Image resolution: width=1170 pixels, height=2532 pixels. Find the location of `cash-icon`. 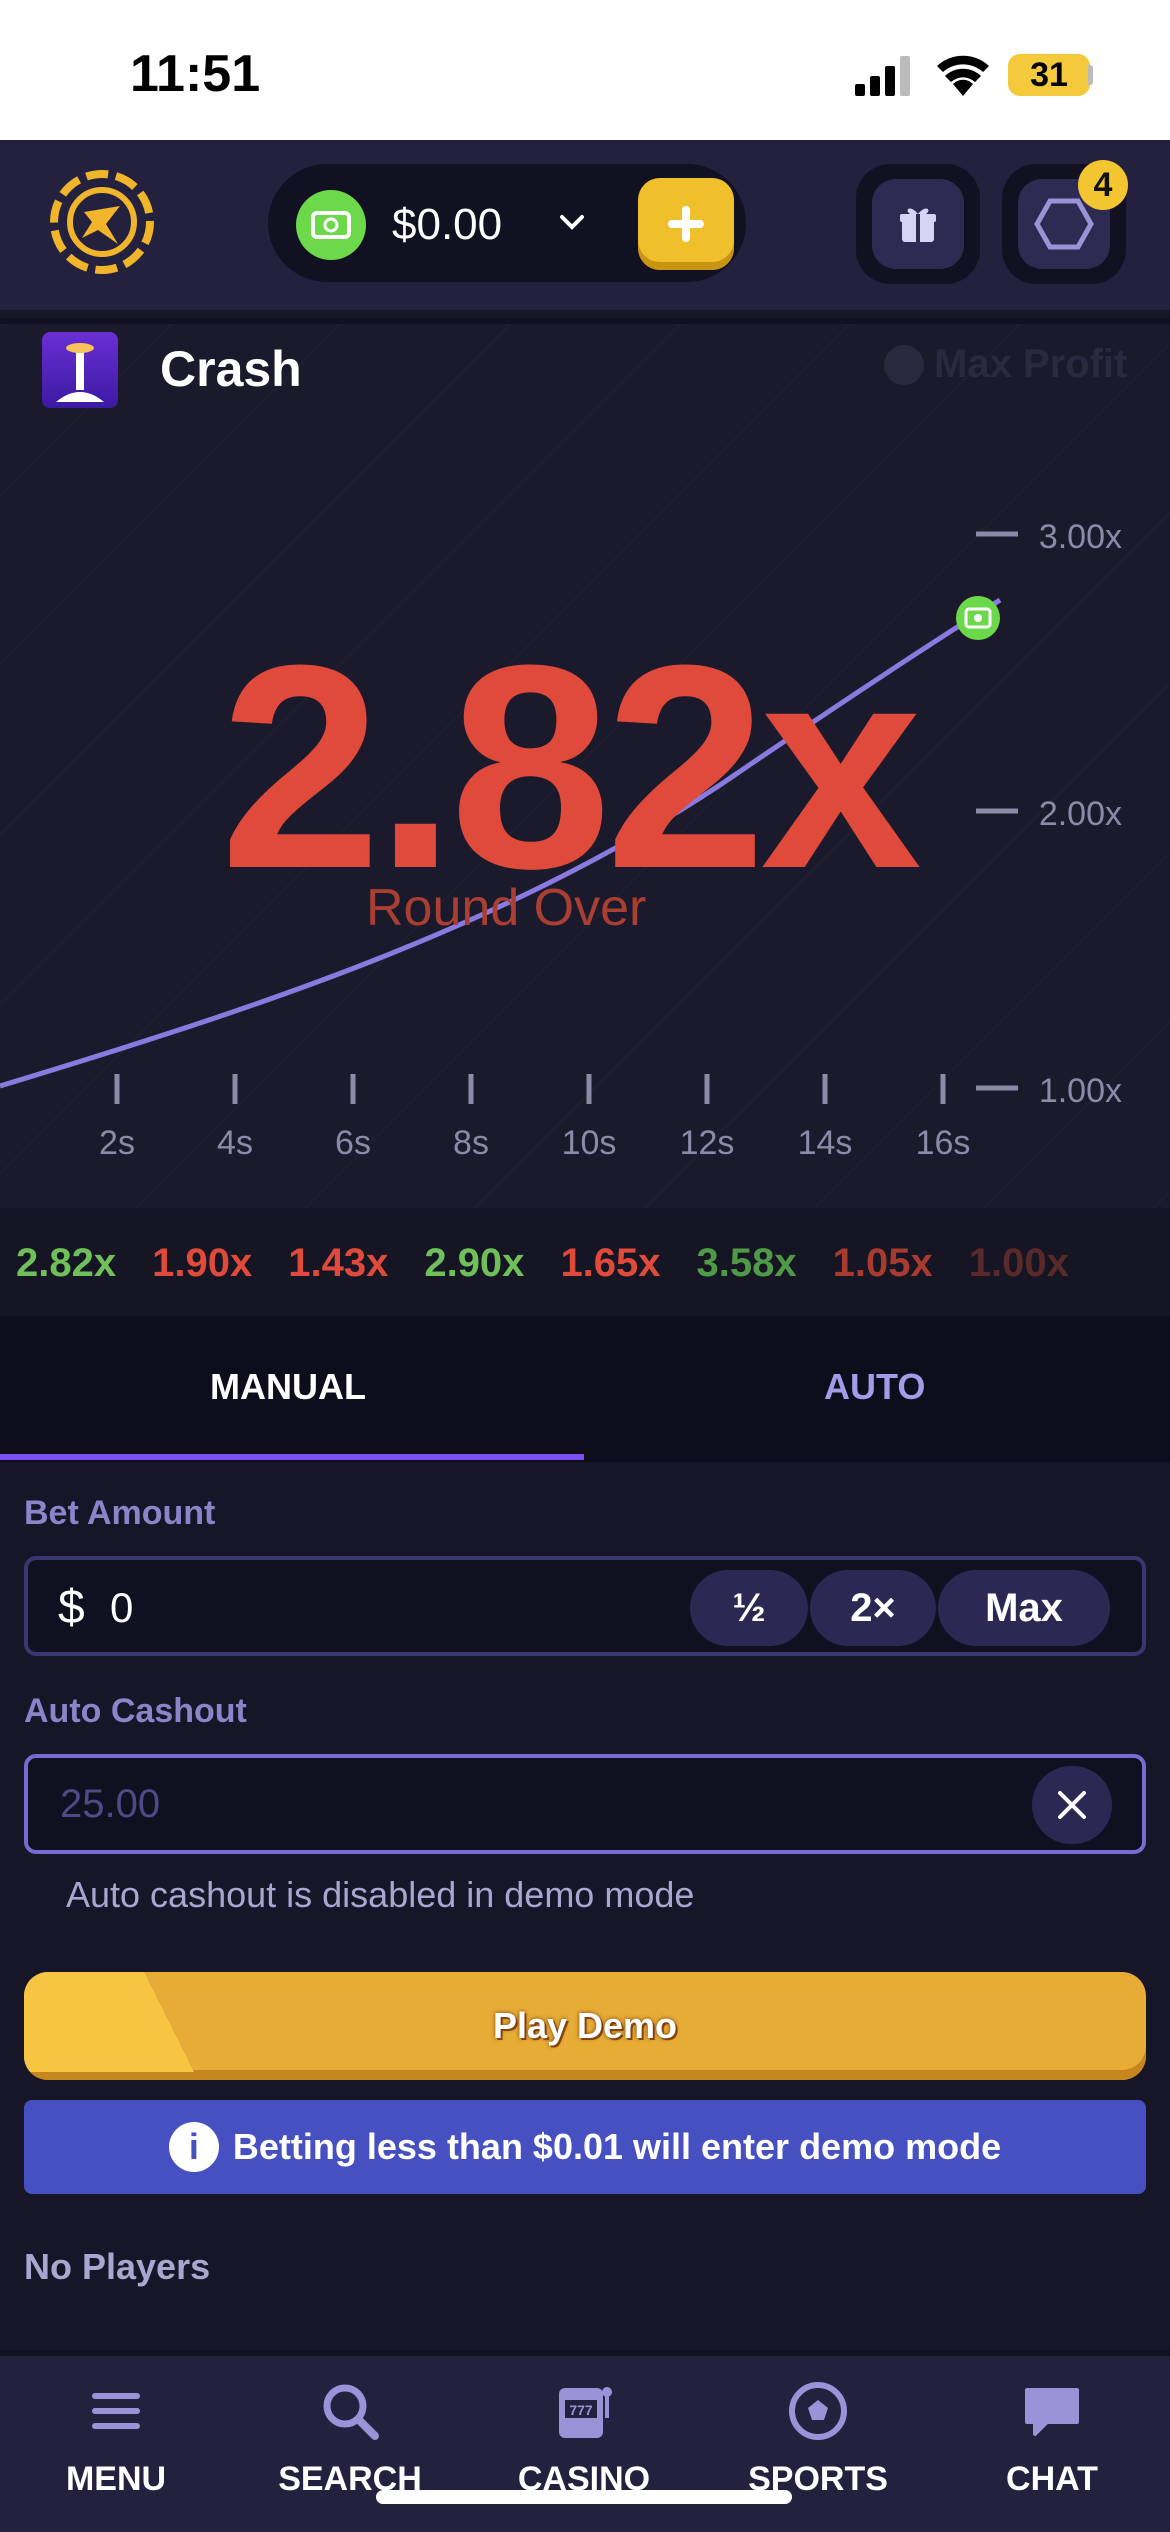

cash-icon is located at coordinates (331, 225).